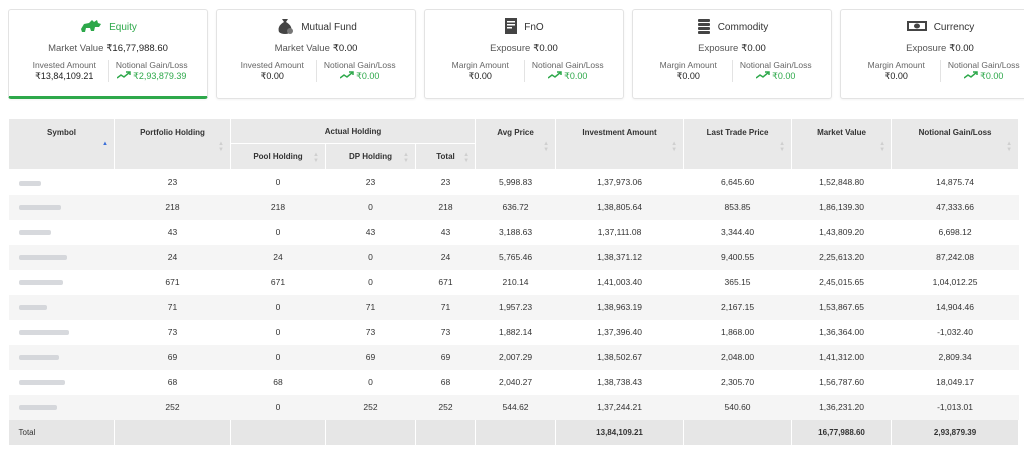 This screenshot has width=1024, height=450. Describe the element at coordinates (955, 407) in the screenshot. I see `notional-gain-loss-cell: -1,013.01` at that location.